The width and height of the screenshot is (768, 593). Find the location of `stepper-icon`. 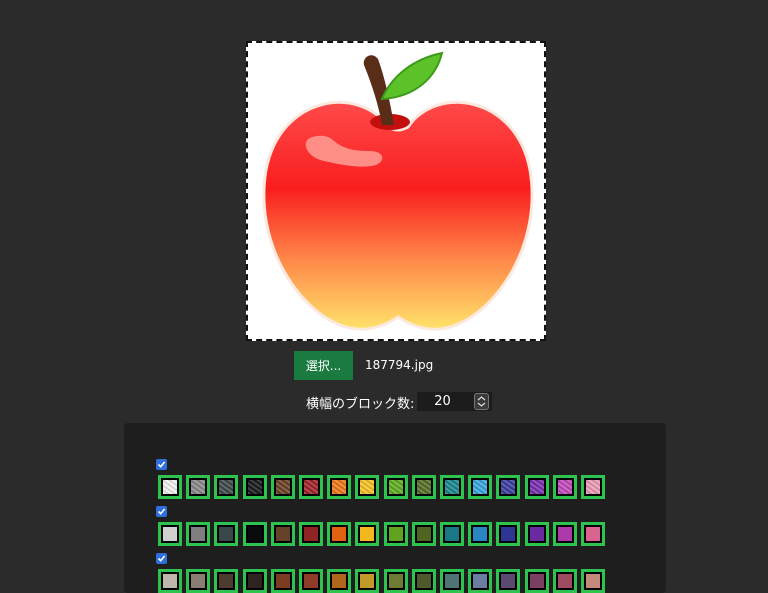

stepper-icon is located at coordinates (481, 401).